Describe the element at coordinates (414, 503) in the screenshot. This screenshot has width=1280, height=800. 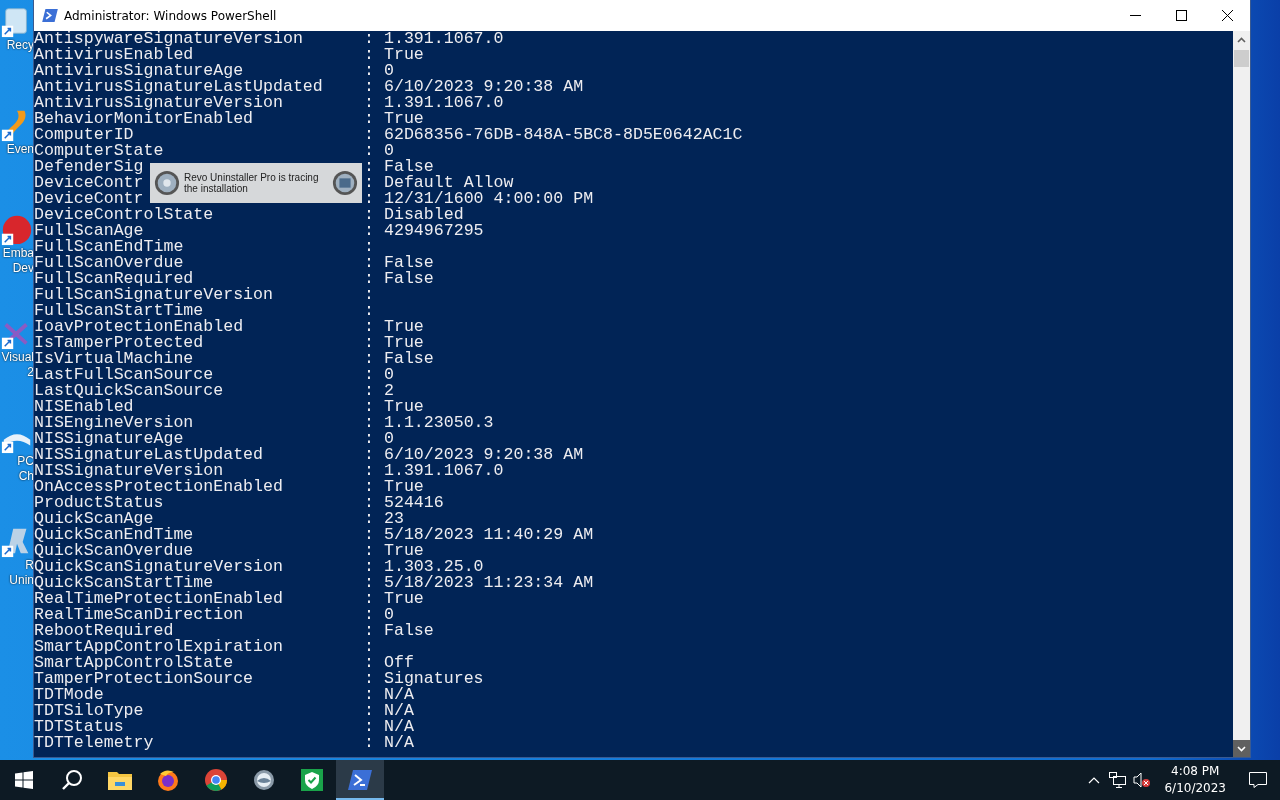
I see `property-value: 524416` at that location.